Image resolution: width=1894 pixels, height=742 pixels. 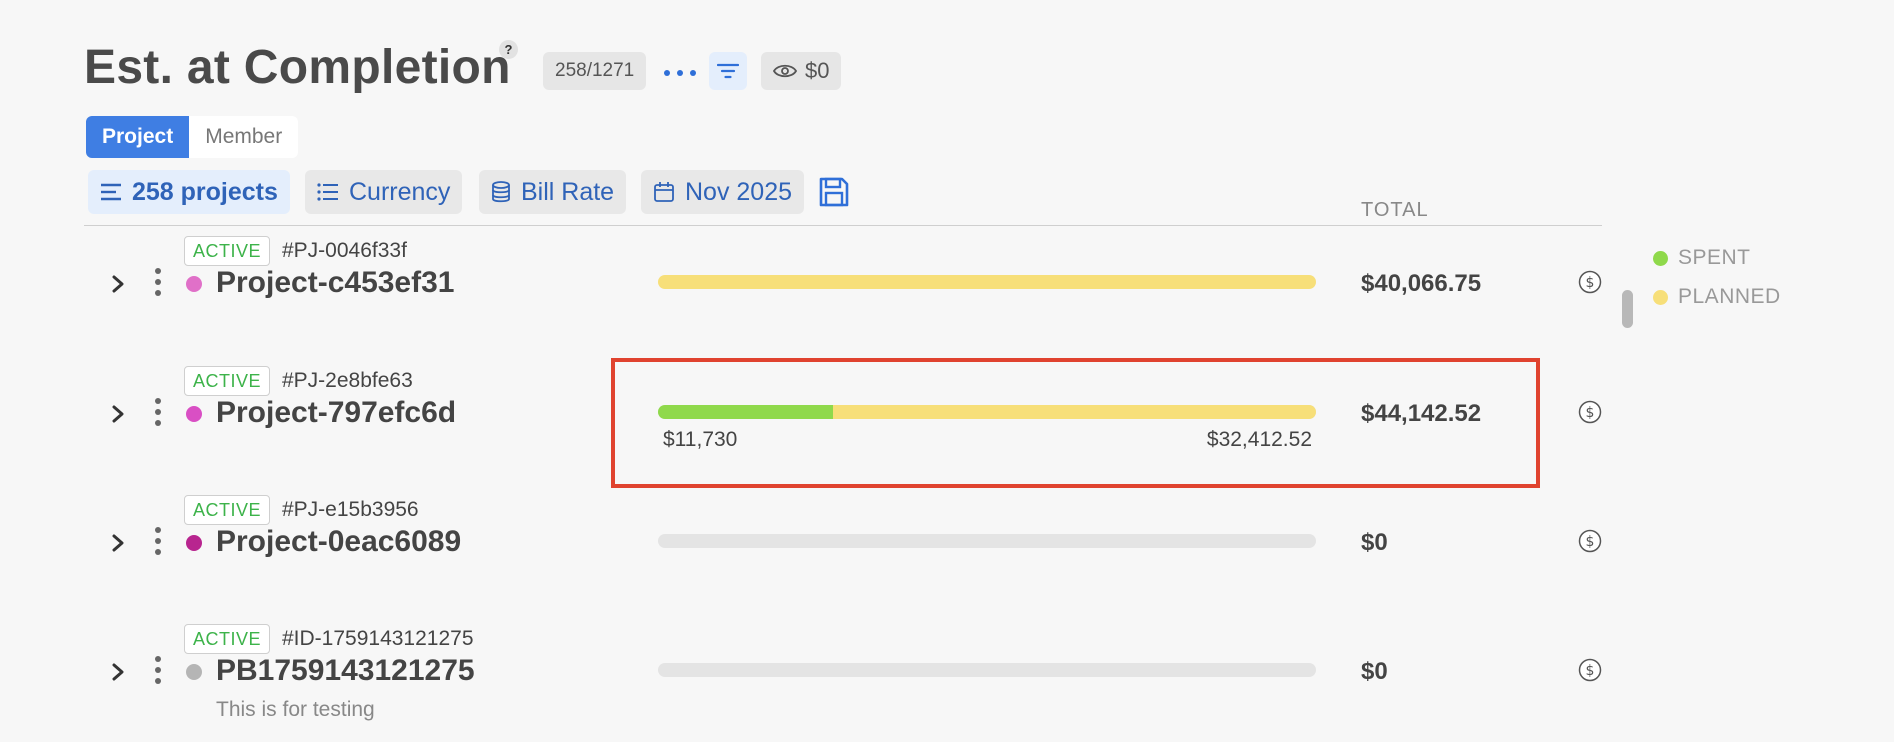 I want to click on planned-segment, so click(x=987, y=282).